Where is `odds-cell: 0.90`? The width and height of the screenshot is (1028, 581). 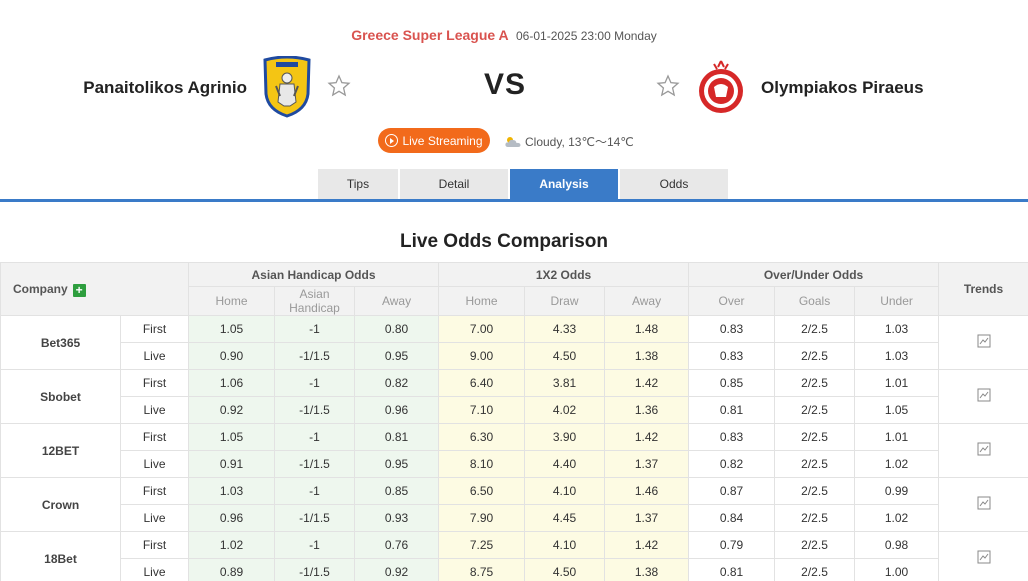
odds-cell: 0.90 is located at coordinates (231, 356).